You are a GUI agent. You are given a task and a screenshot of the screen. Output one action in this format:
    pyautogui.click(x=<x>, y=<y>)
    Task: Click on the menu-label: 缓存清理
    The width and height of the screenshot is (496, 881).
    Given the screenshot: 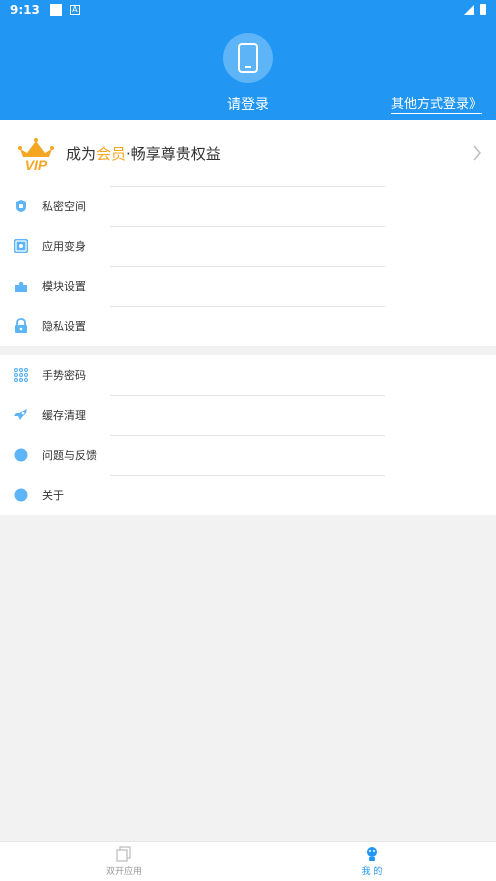 What is the action you would take?
    pyautogui.click(x=64, y=415)
    